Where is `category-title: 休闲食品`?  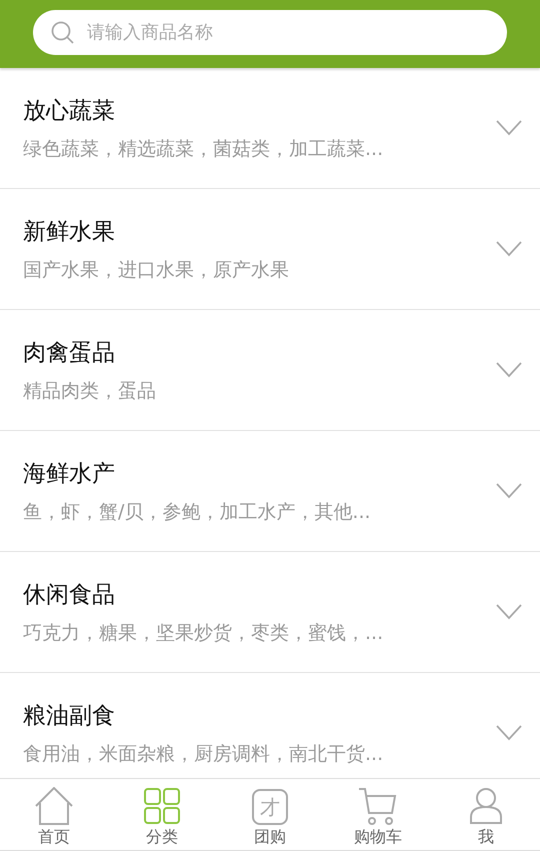
category-title: 休闲食品 is located at coordinates (69, 595).